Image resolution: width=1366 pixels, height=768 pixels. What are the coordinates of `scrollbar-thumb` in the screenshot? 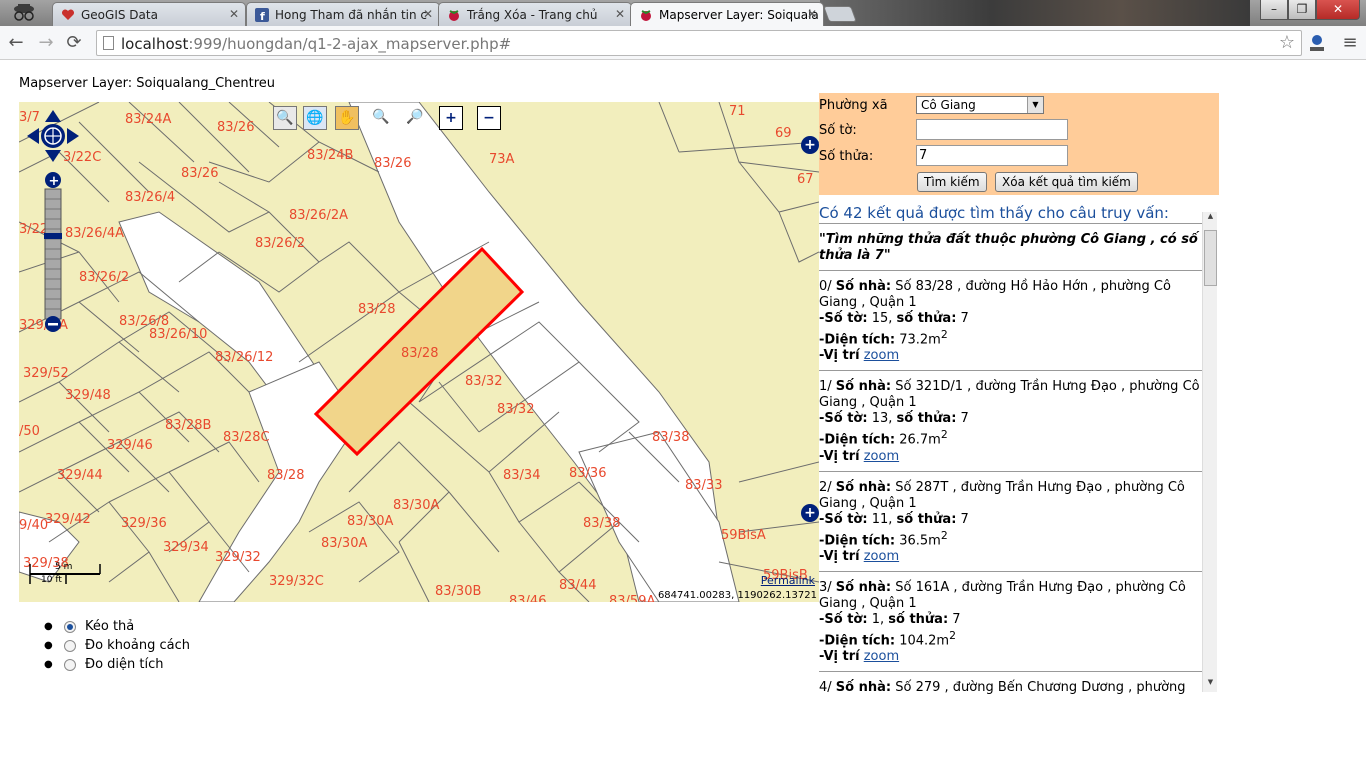 It's located at (1210, 258).